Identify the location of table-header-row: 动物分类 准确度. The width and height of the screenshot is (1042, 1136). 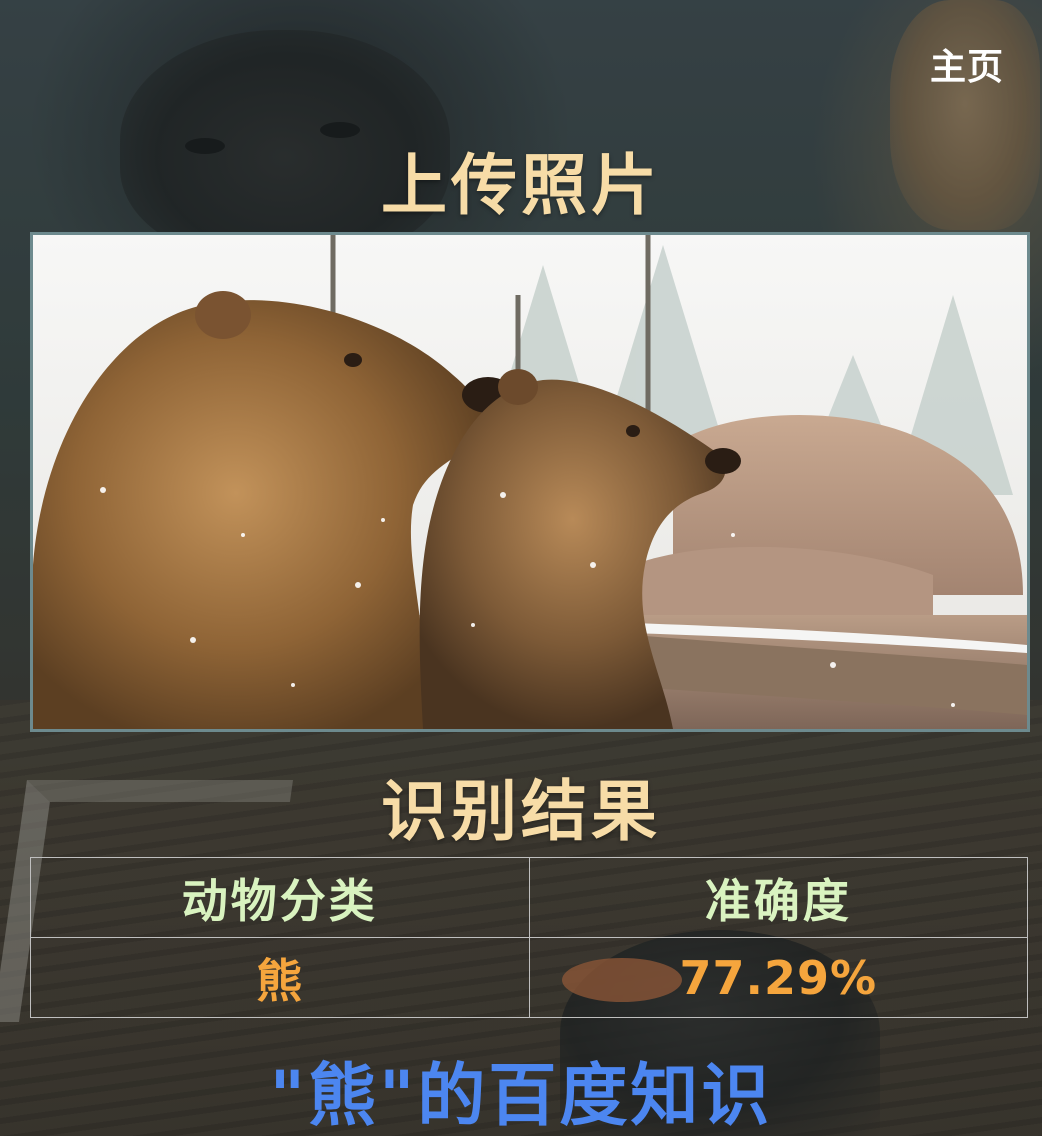
(529, 897).